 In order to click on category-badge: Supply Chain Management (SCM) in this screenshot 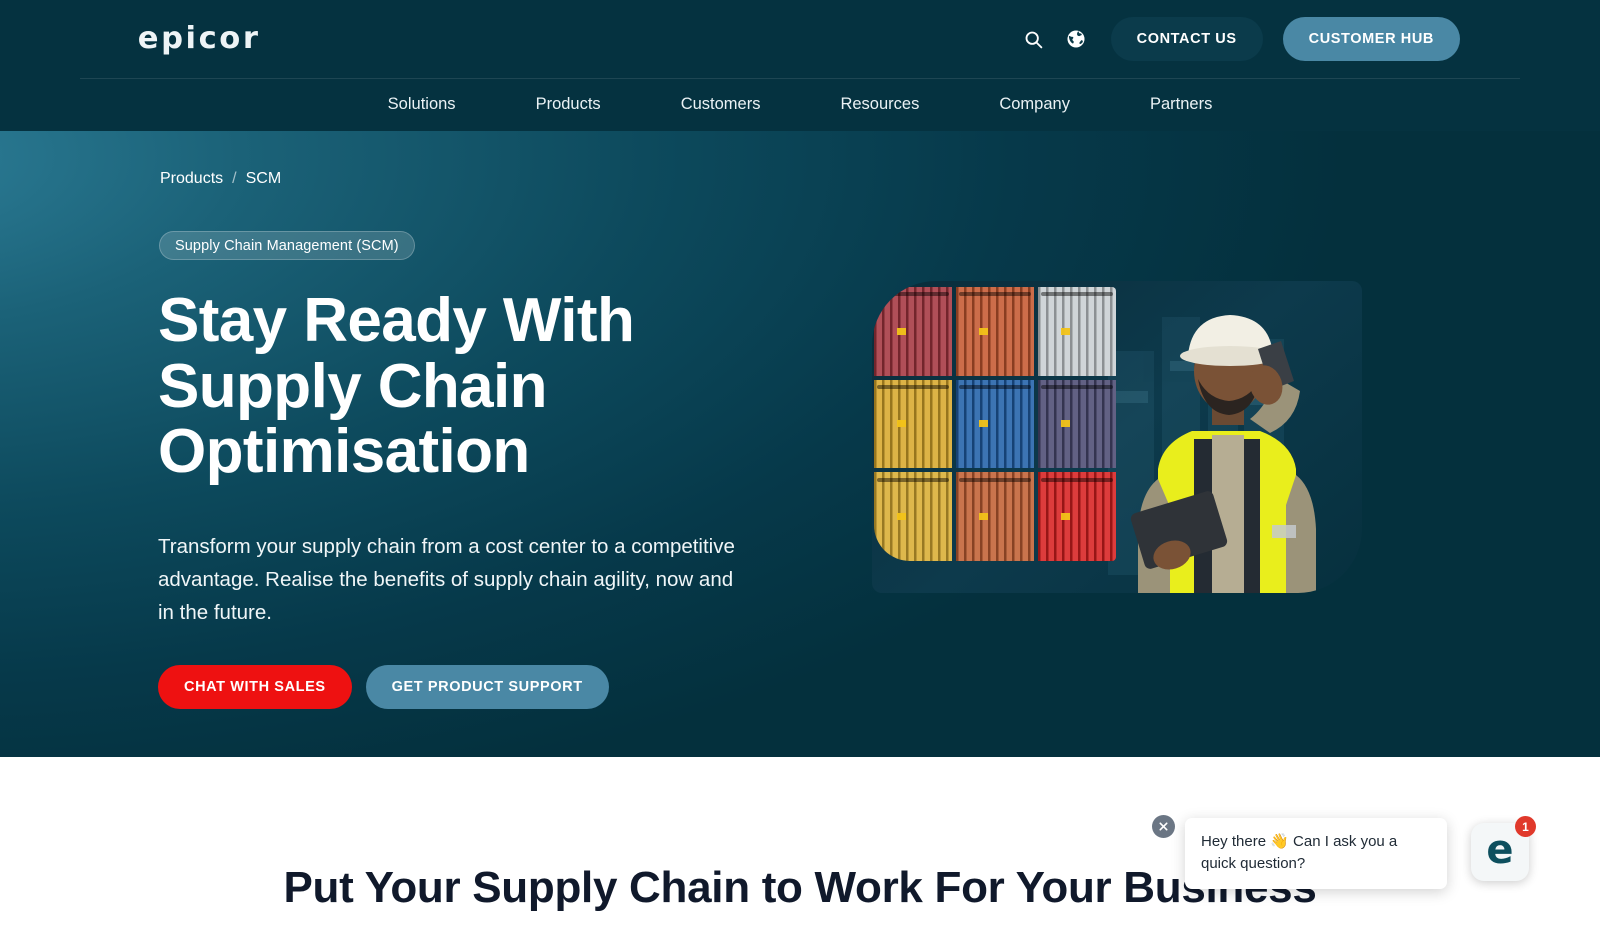, I will do `click(287, 245)`.